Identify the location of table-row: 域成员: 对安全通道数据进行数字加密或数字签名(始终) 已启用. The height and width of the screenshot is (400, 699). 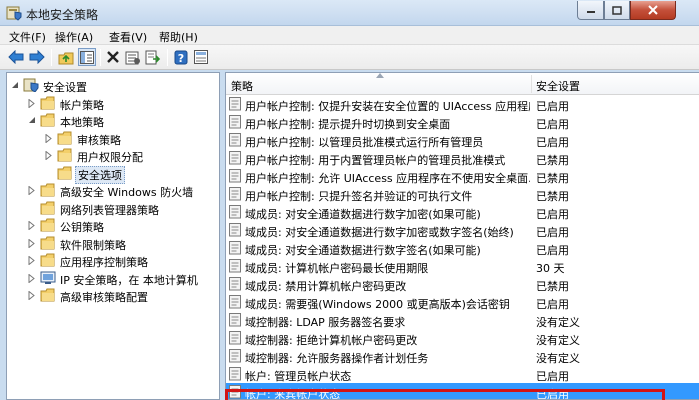
(462, 230).